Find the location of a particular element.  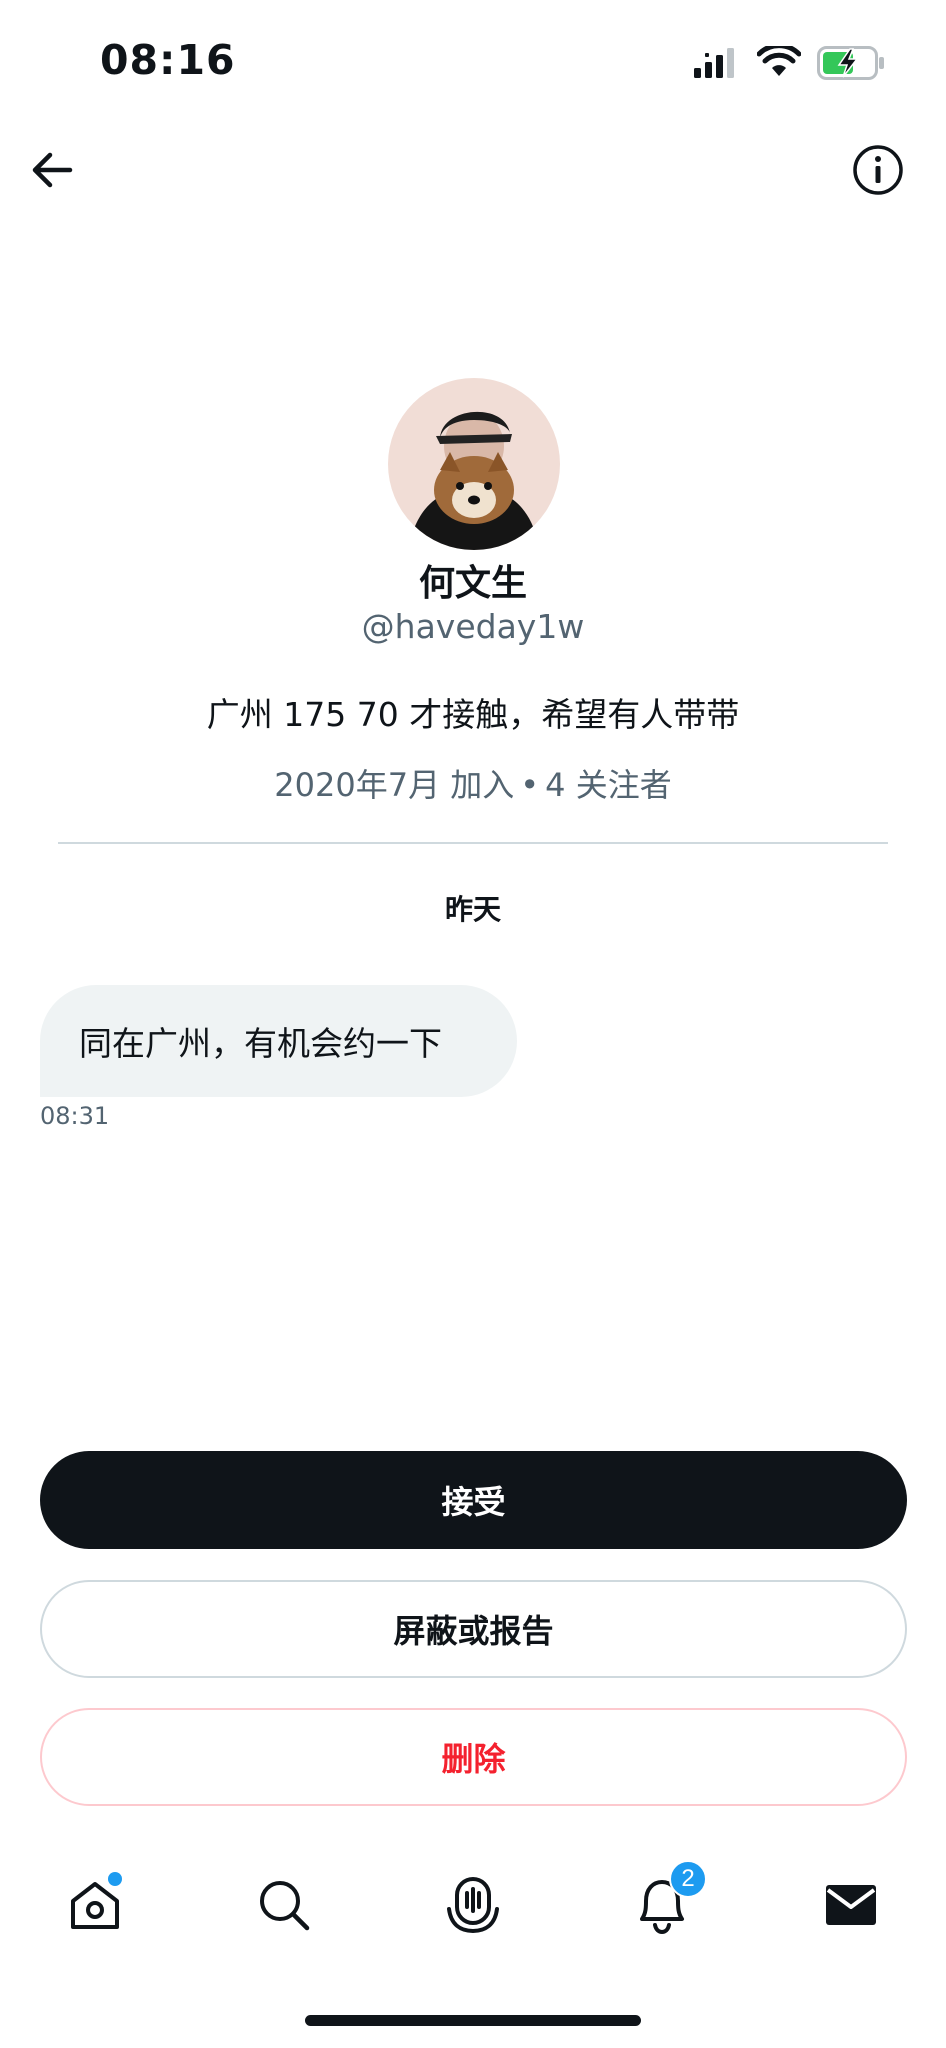

bottom-tab-bar: 2 is located at coordinates (473, 1905).